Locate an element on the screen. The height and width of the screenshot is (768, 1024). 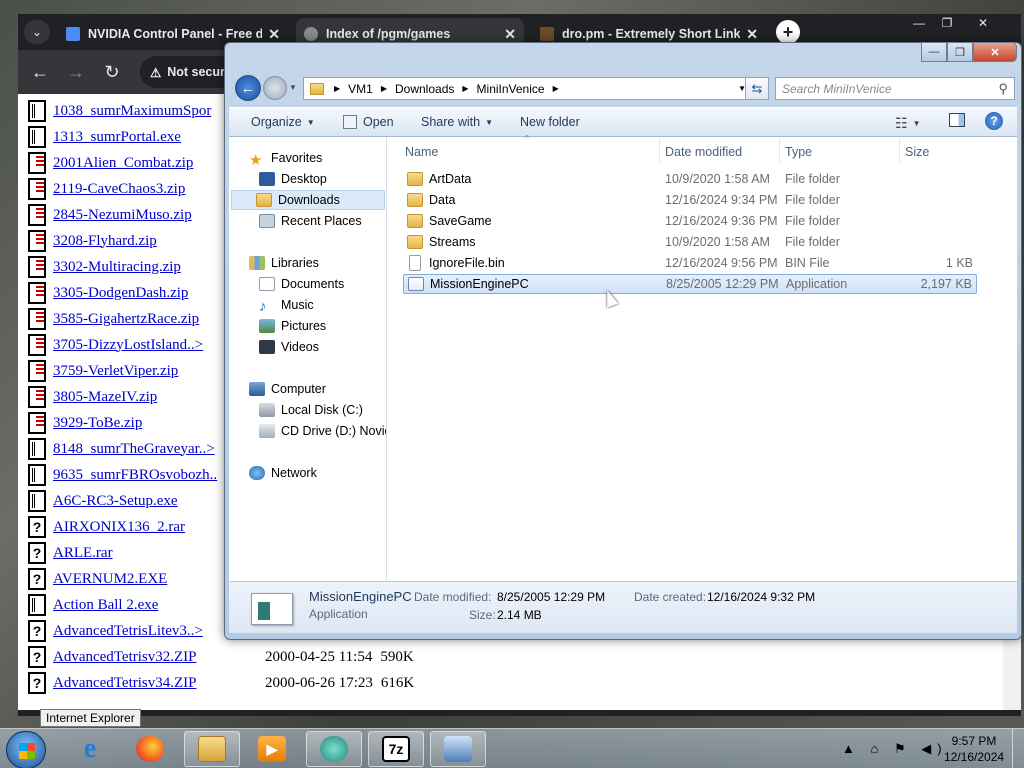
nav-downloads: Downloads is located at coordinates (308, 200).